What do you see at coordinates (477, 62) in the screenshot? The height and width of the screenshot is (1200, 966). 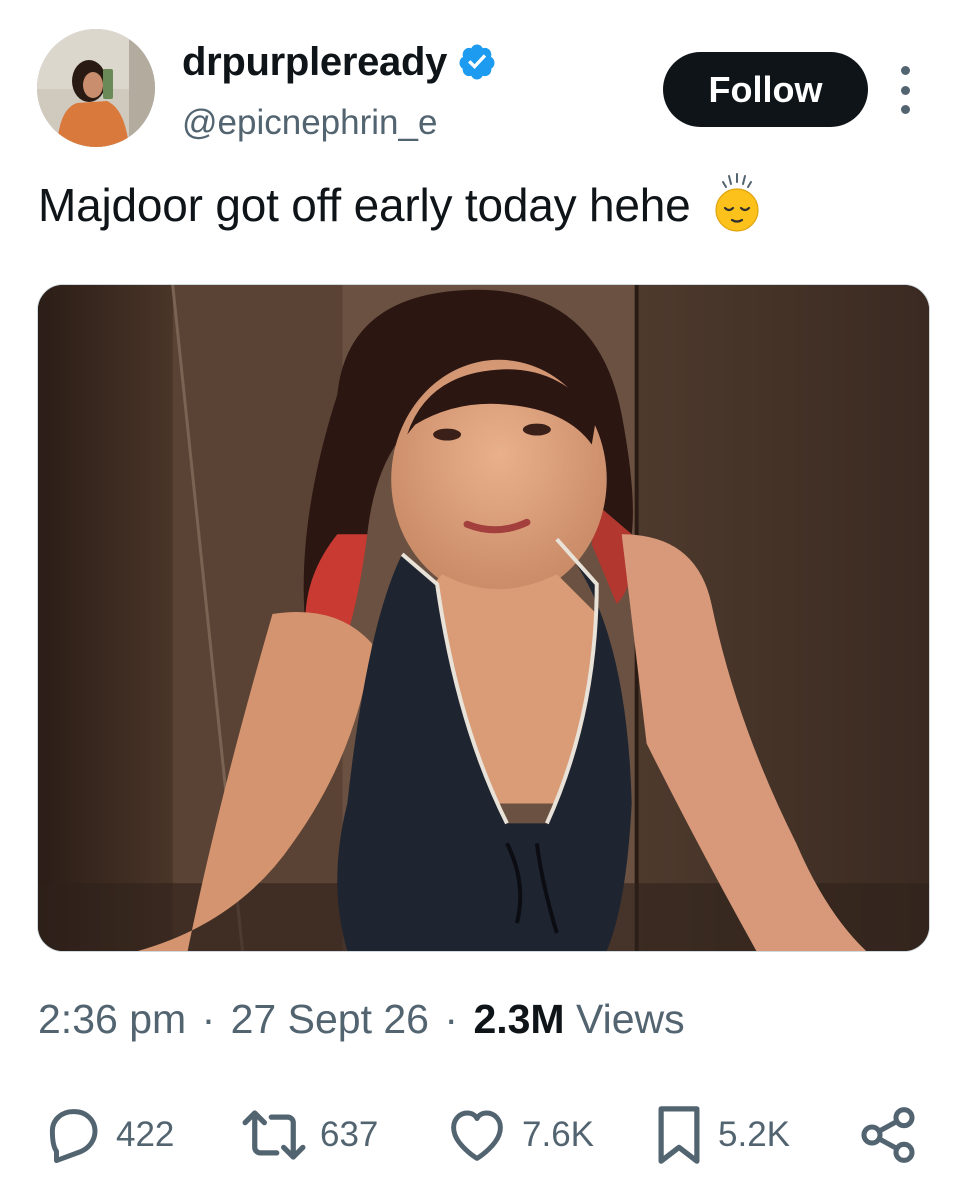 I see `verified-badge-icon` at bounding box center [477, 62].